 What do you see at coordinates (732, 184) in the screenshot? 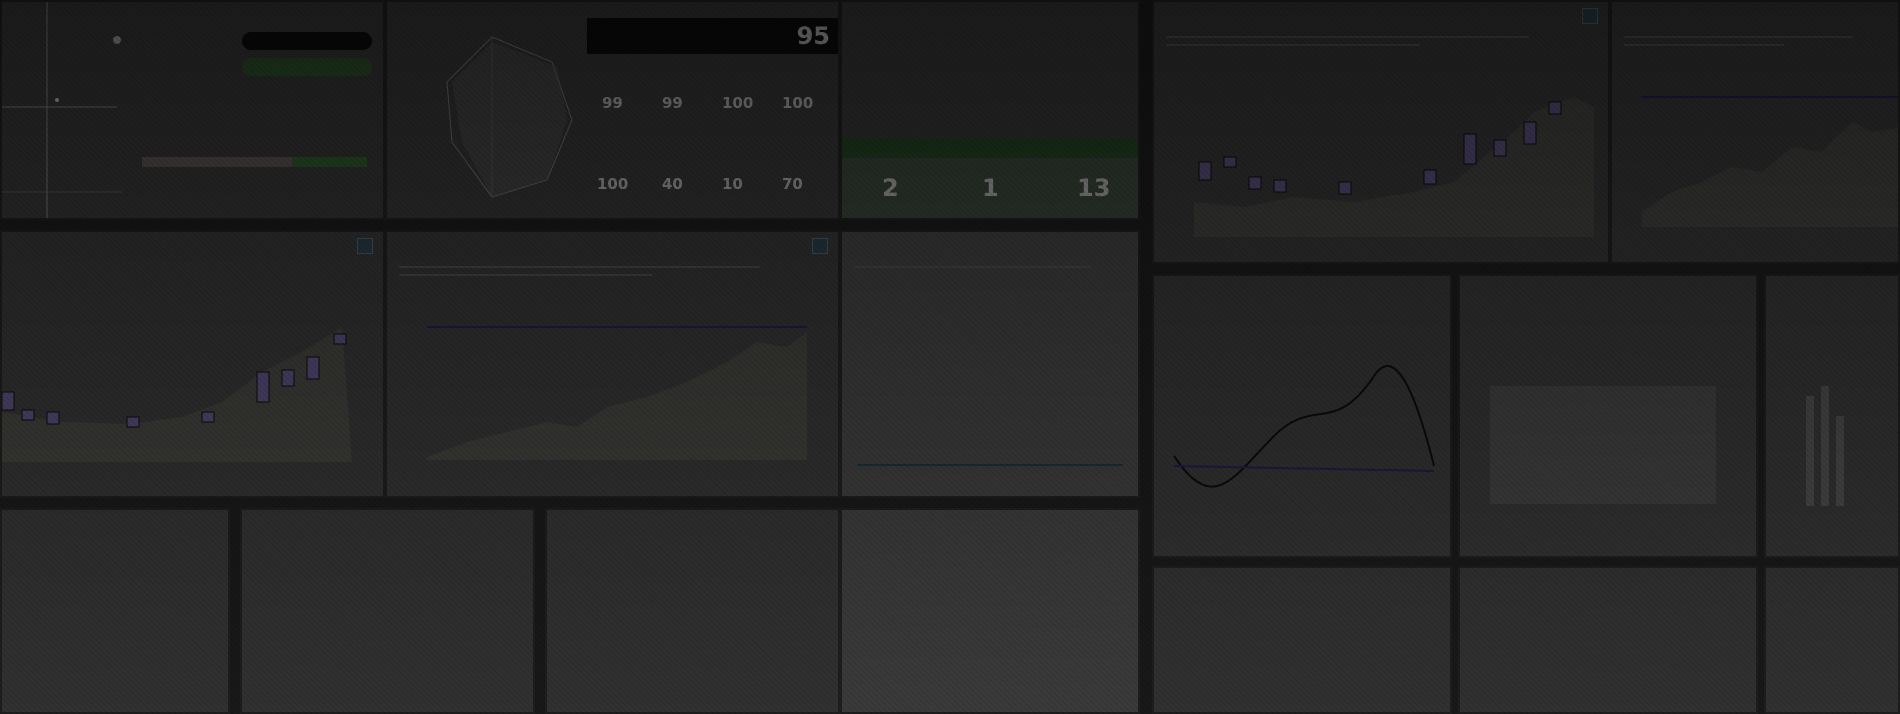
I see `stat-value: 10` at bounding box center [732, 184].